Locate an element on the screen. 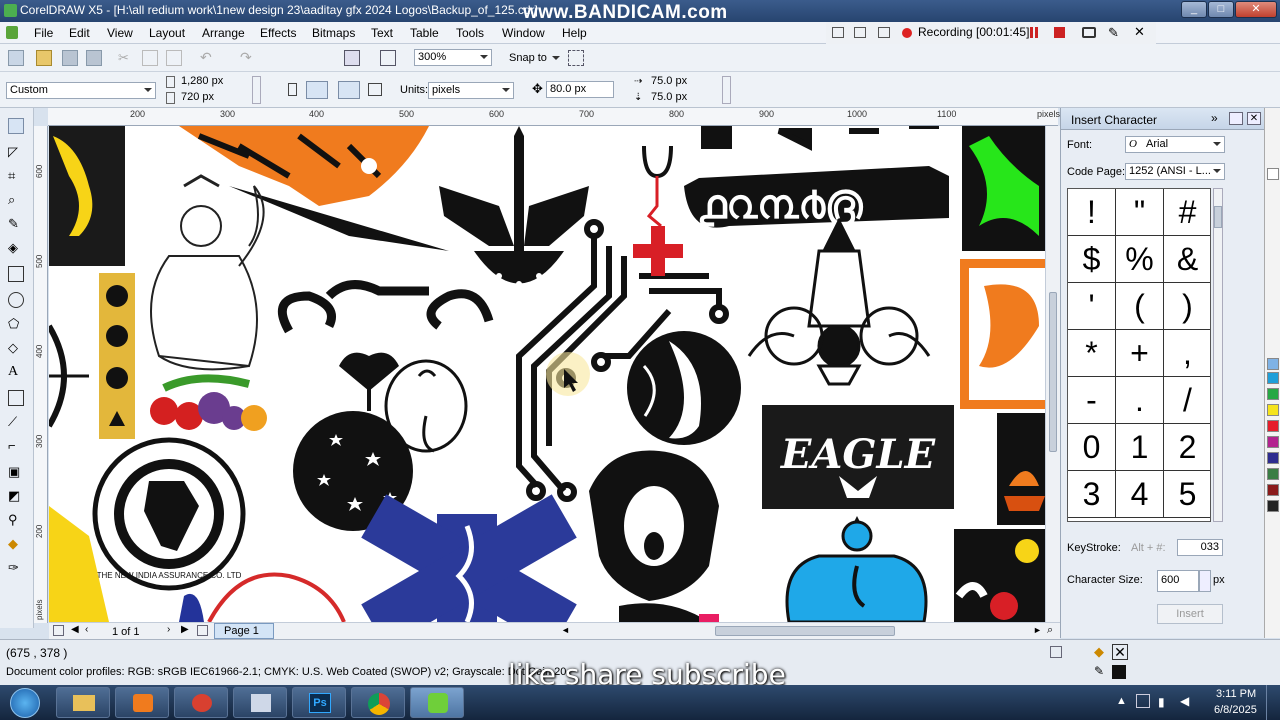 The height and width of the screenshot is (720, 1280). clock-date: 6/8/2025 is located at coordinates (1235, 710).